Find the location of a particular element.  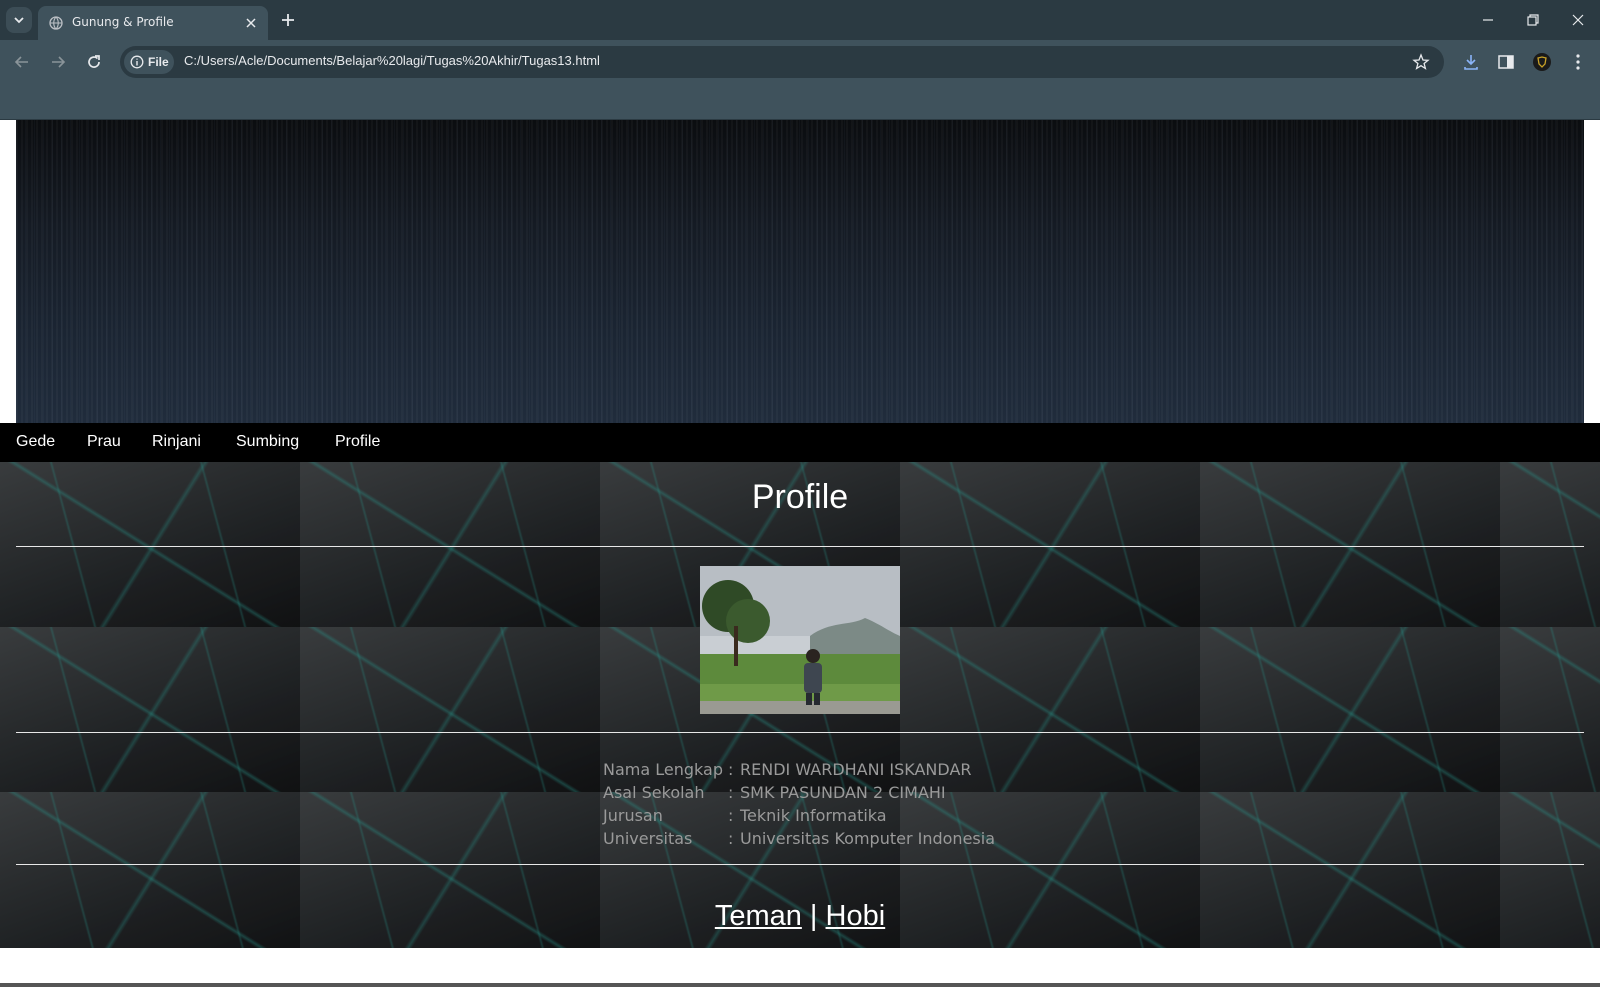

globe-icon is located at coordinates (56, 23).